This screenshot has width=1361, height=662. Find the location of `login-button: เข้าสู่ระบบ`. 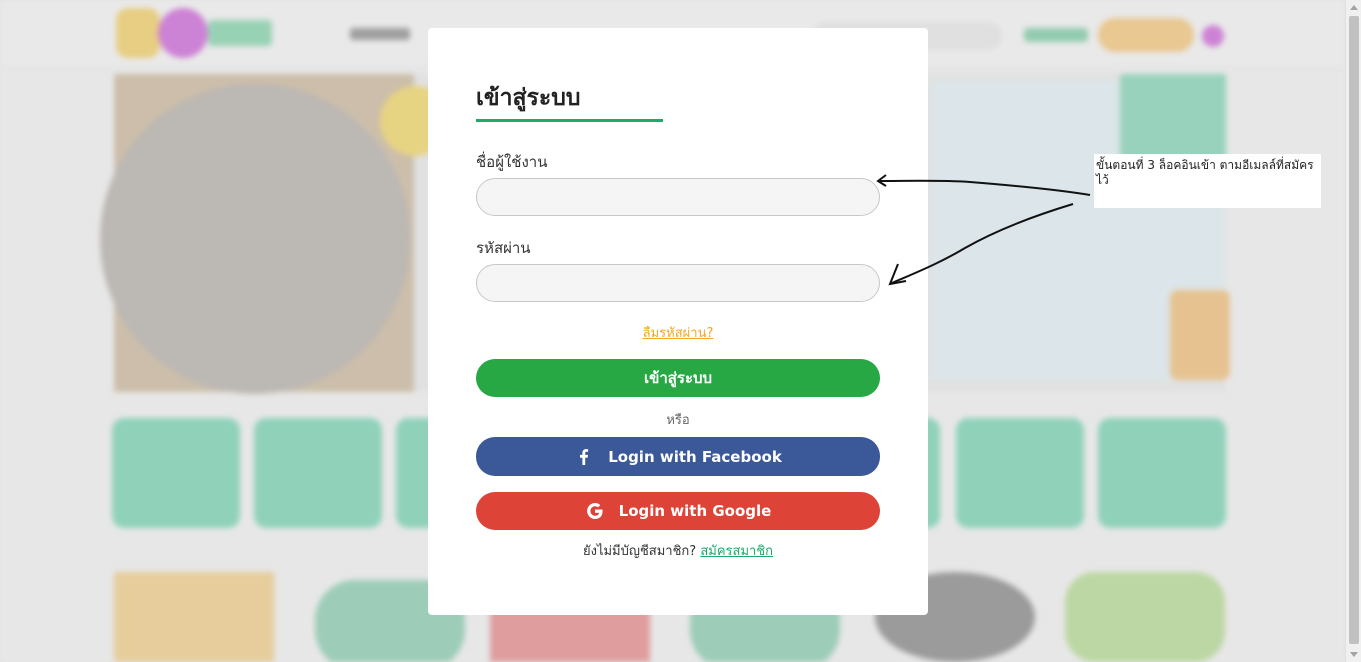

login-button: เข้าสู่ระบบ is located at coordinates (678, 378).